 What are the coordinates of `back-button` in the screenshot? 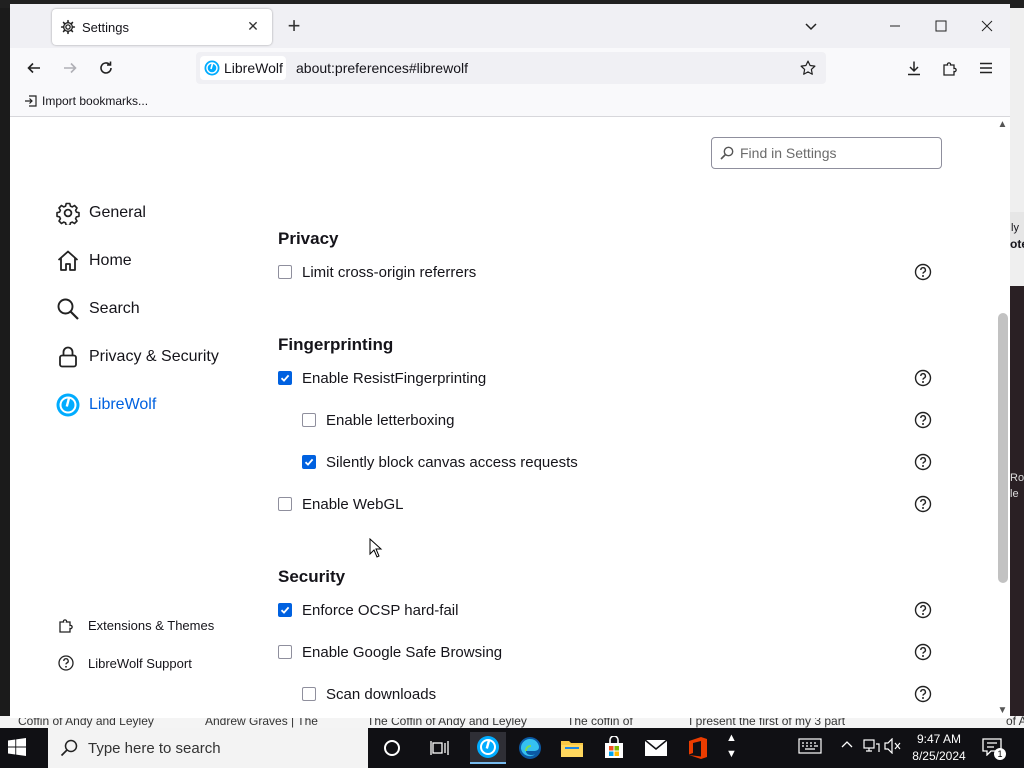 It's located at (34, 68).